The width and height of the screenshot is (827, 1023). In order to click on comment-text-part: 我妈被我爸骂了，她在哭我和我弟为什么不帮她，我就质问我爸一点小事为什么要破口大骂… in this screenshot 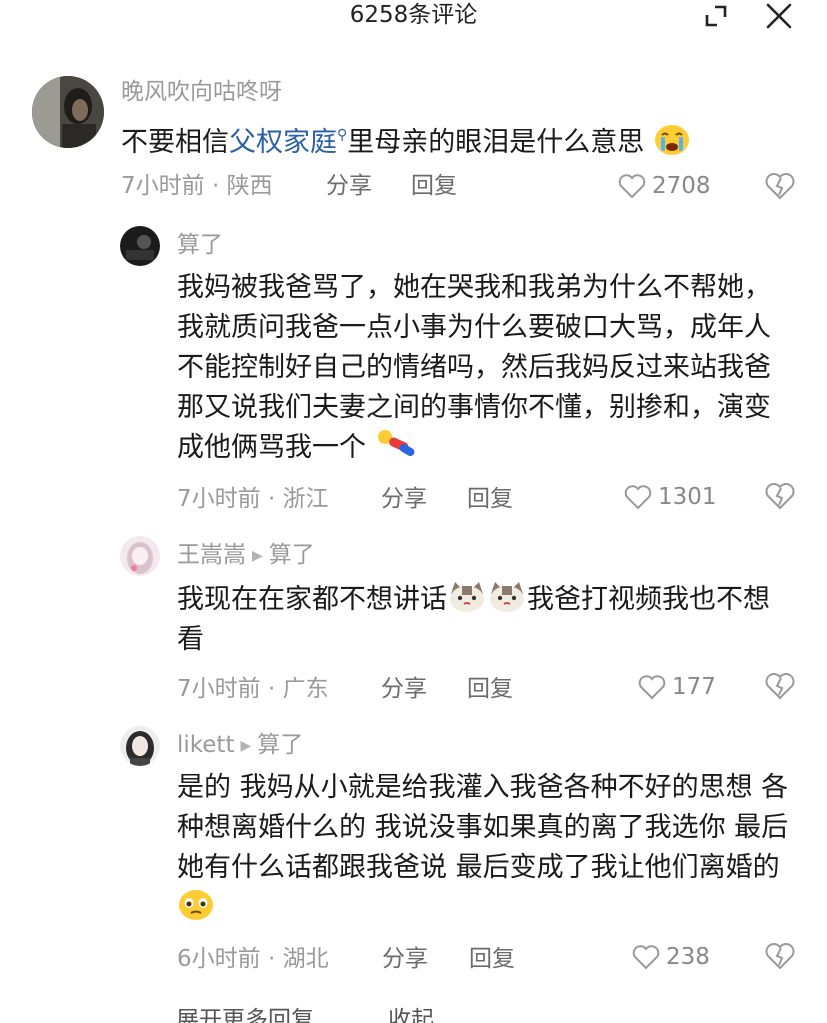, I will do `click(474, 367)`.